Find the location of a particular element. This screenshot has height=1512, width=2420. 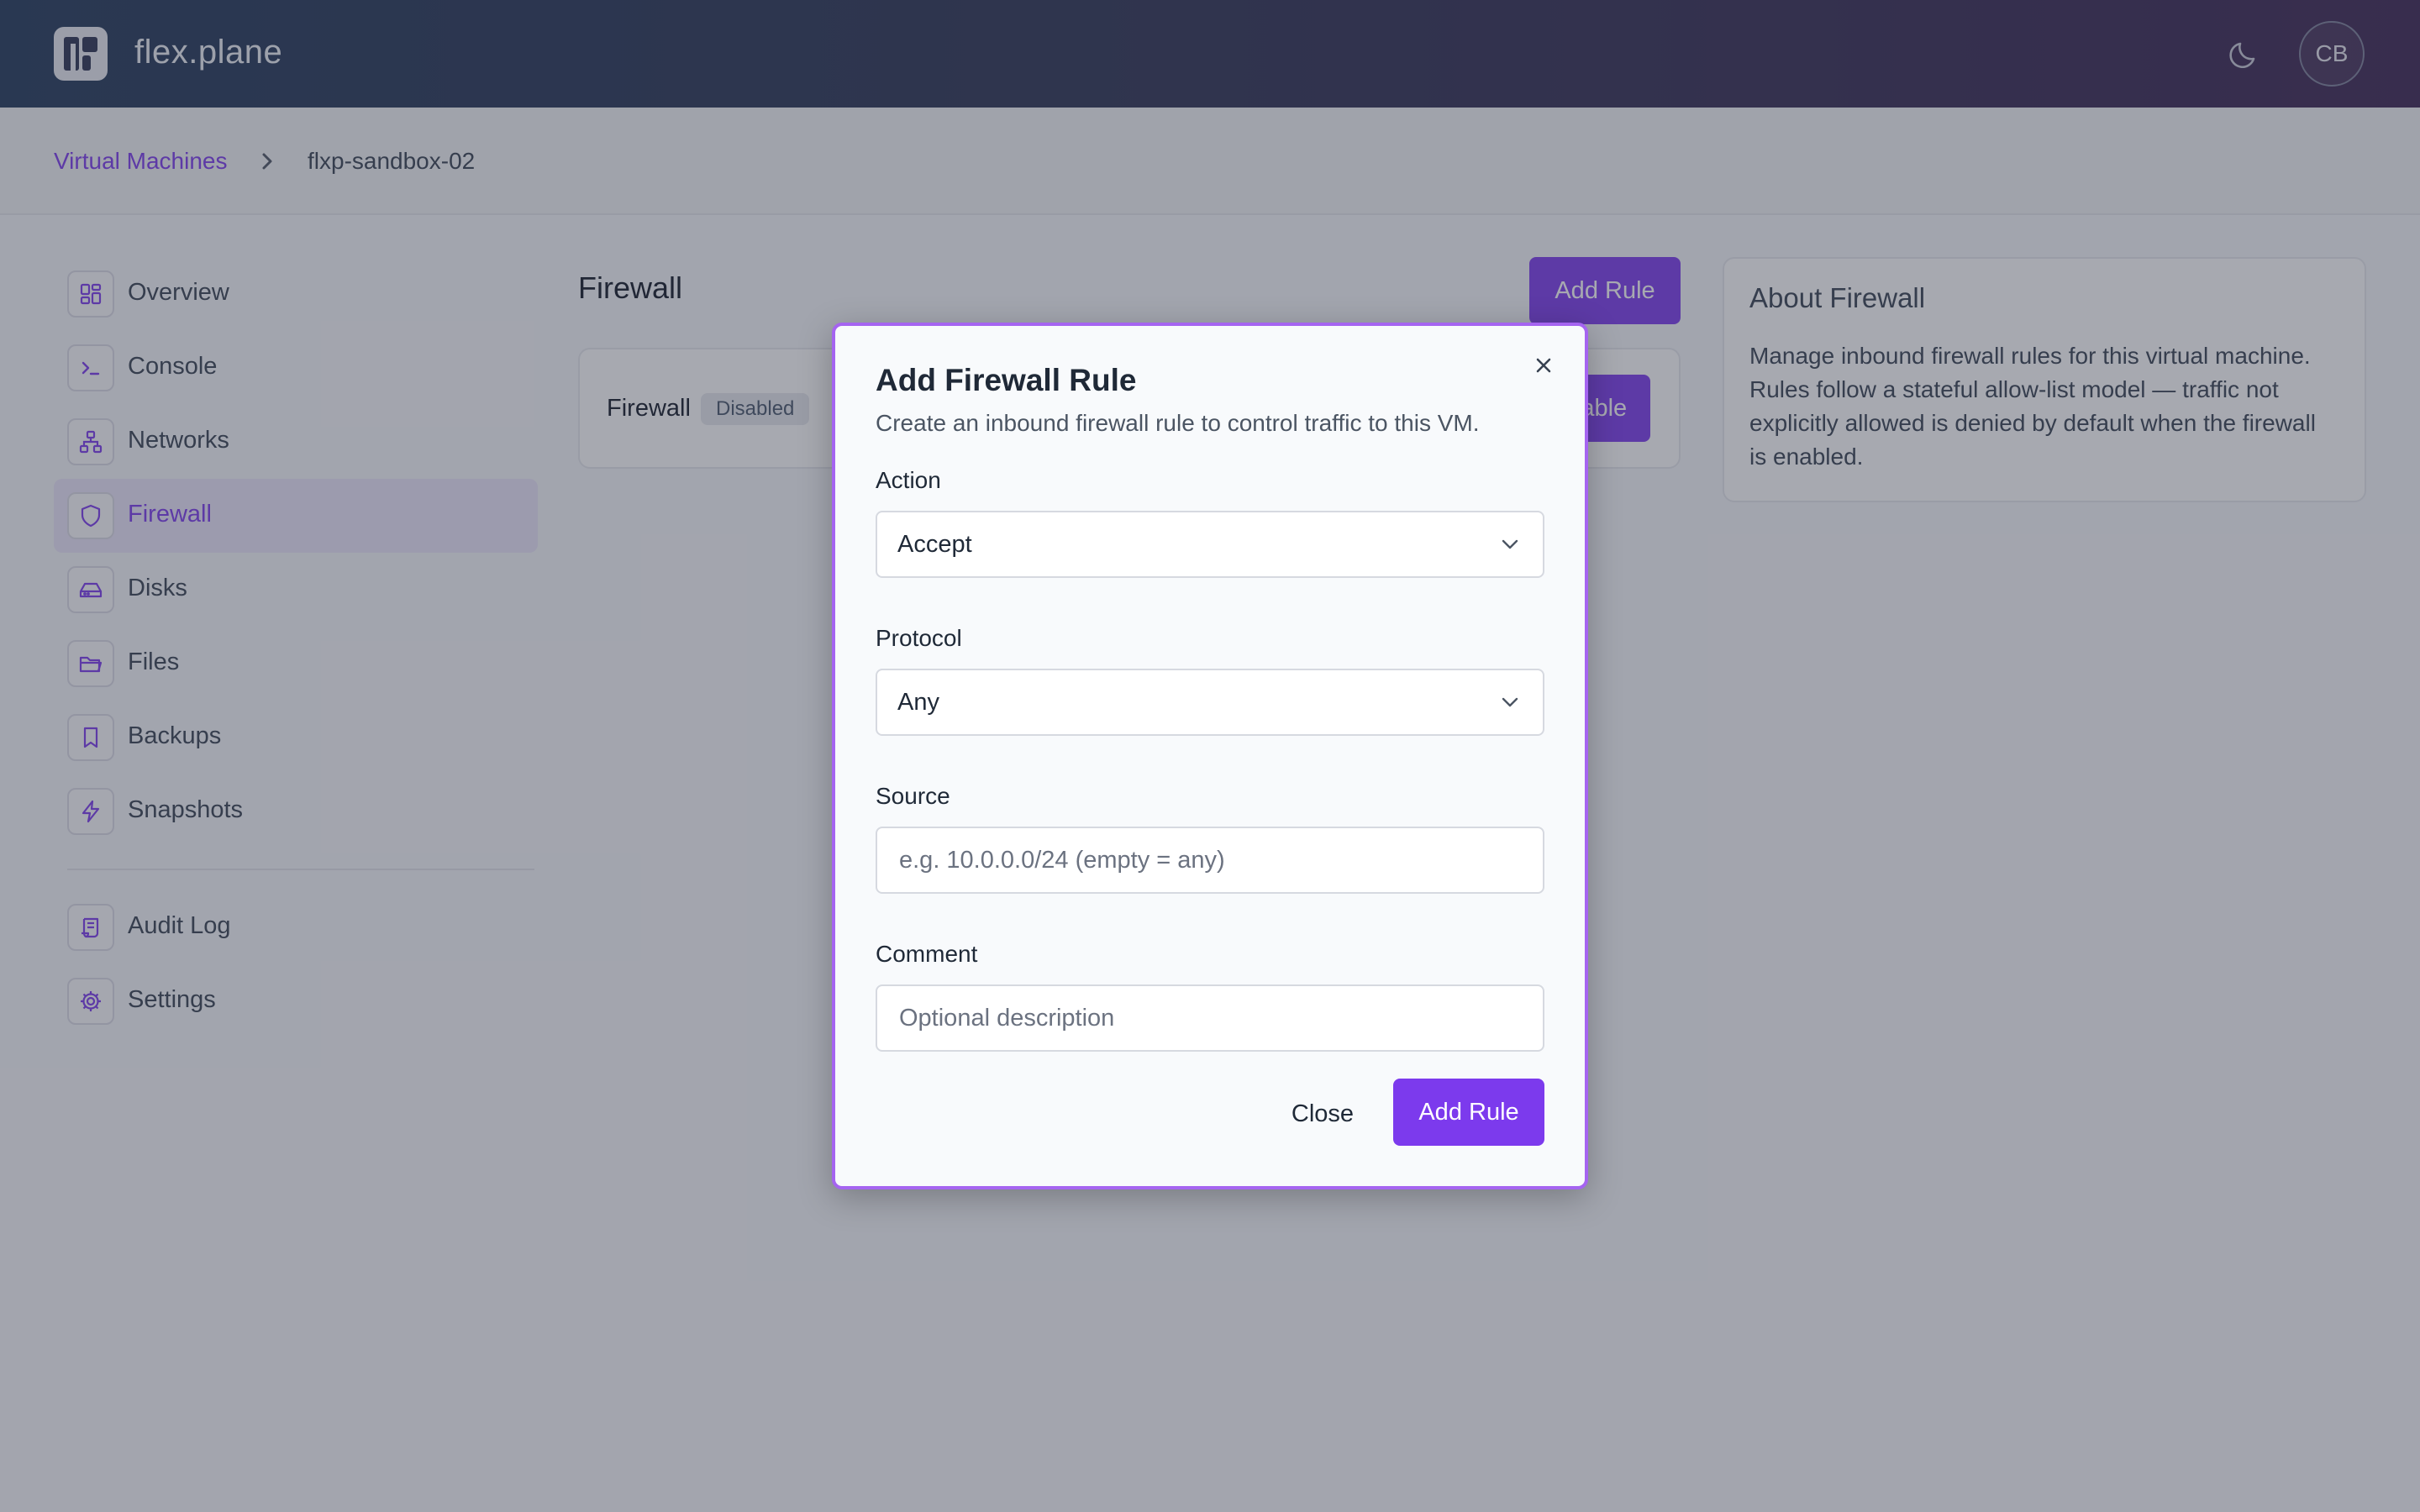

comment-field is located at coordinates (1210, 1018).